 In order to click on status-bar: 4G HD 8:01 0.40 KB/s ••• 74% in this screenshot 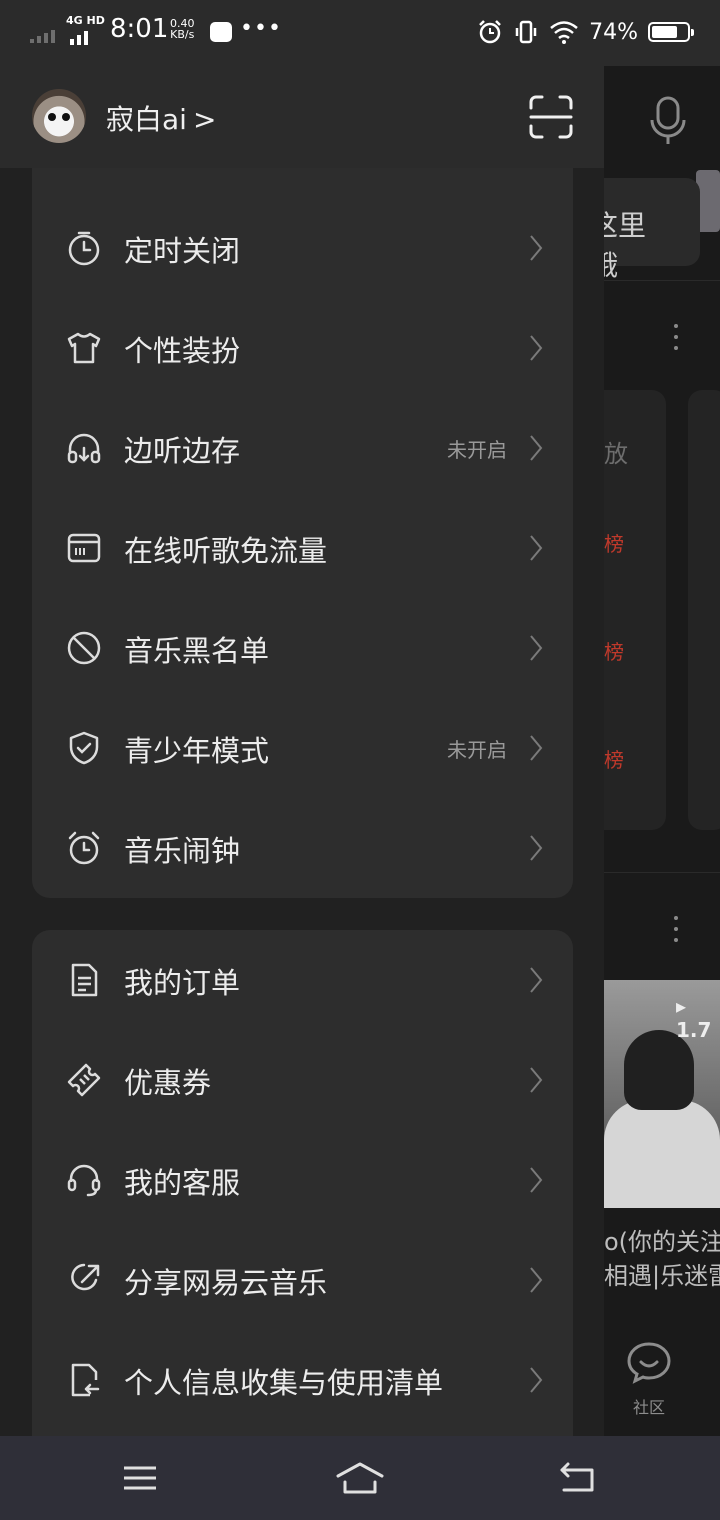, I will do `click(360, 33)`.